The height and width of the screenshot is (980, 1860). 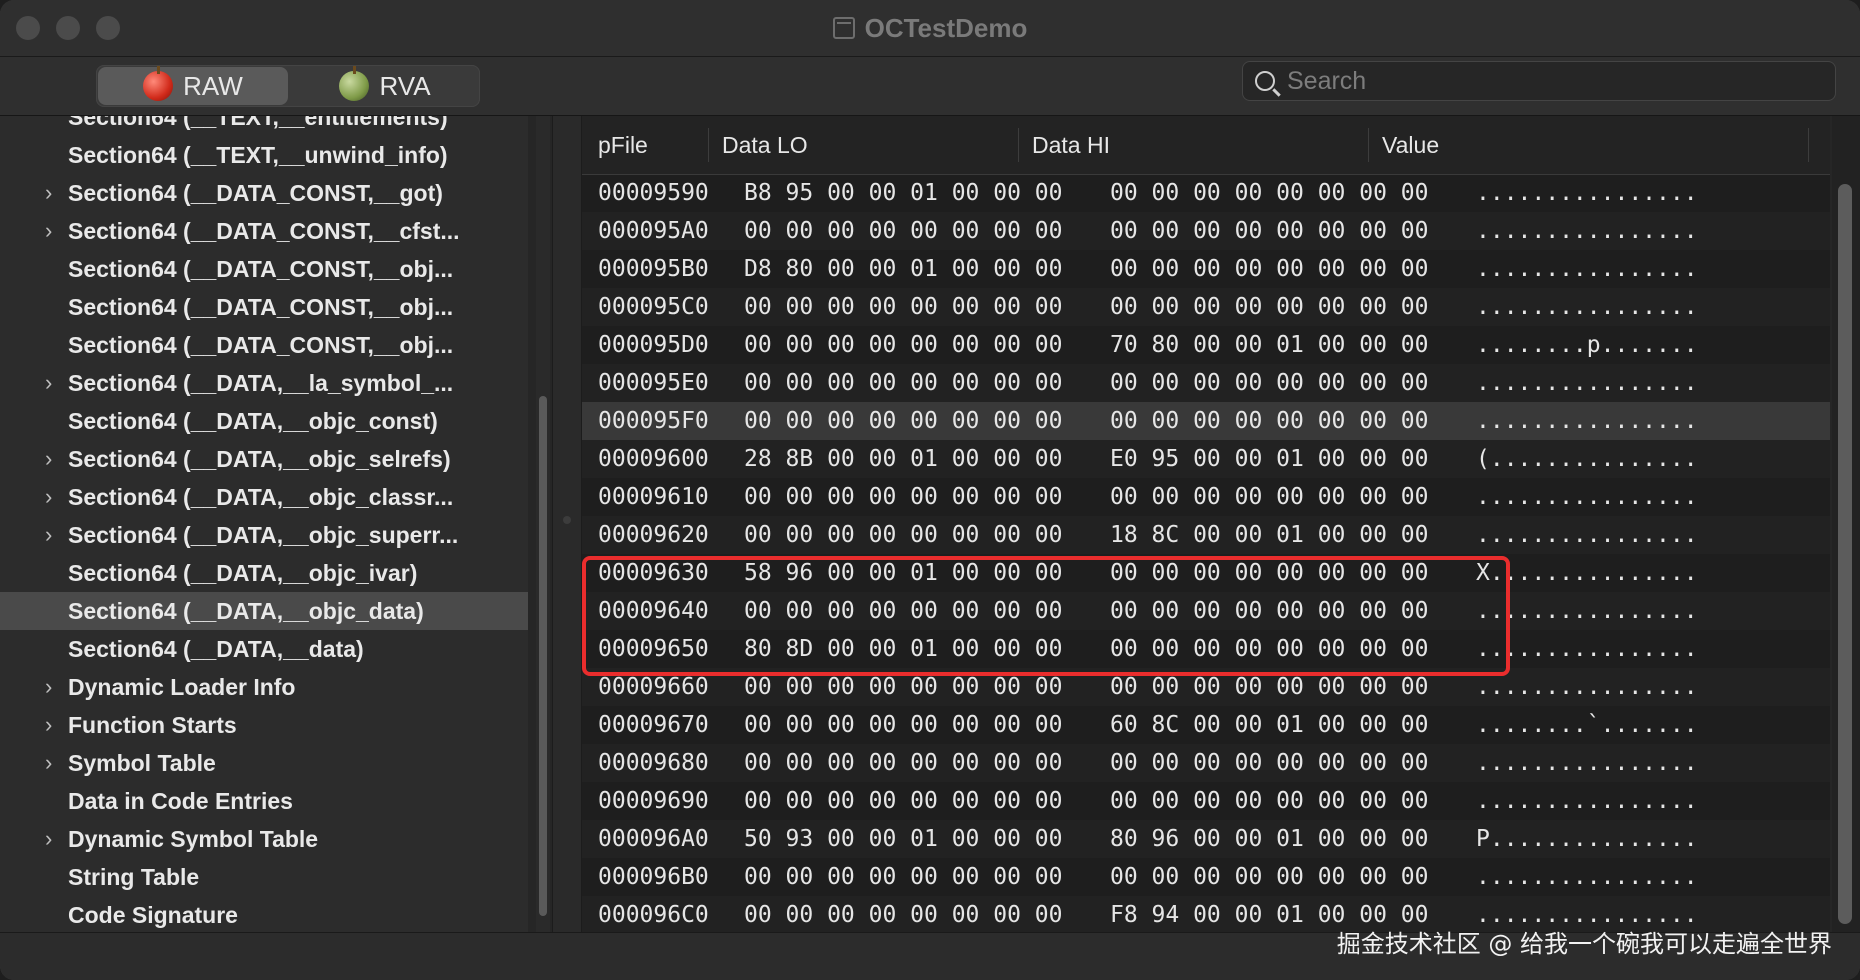 I want to click on column-header-data-lo: Data LO, so click(x=765, y=145).